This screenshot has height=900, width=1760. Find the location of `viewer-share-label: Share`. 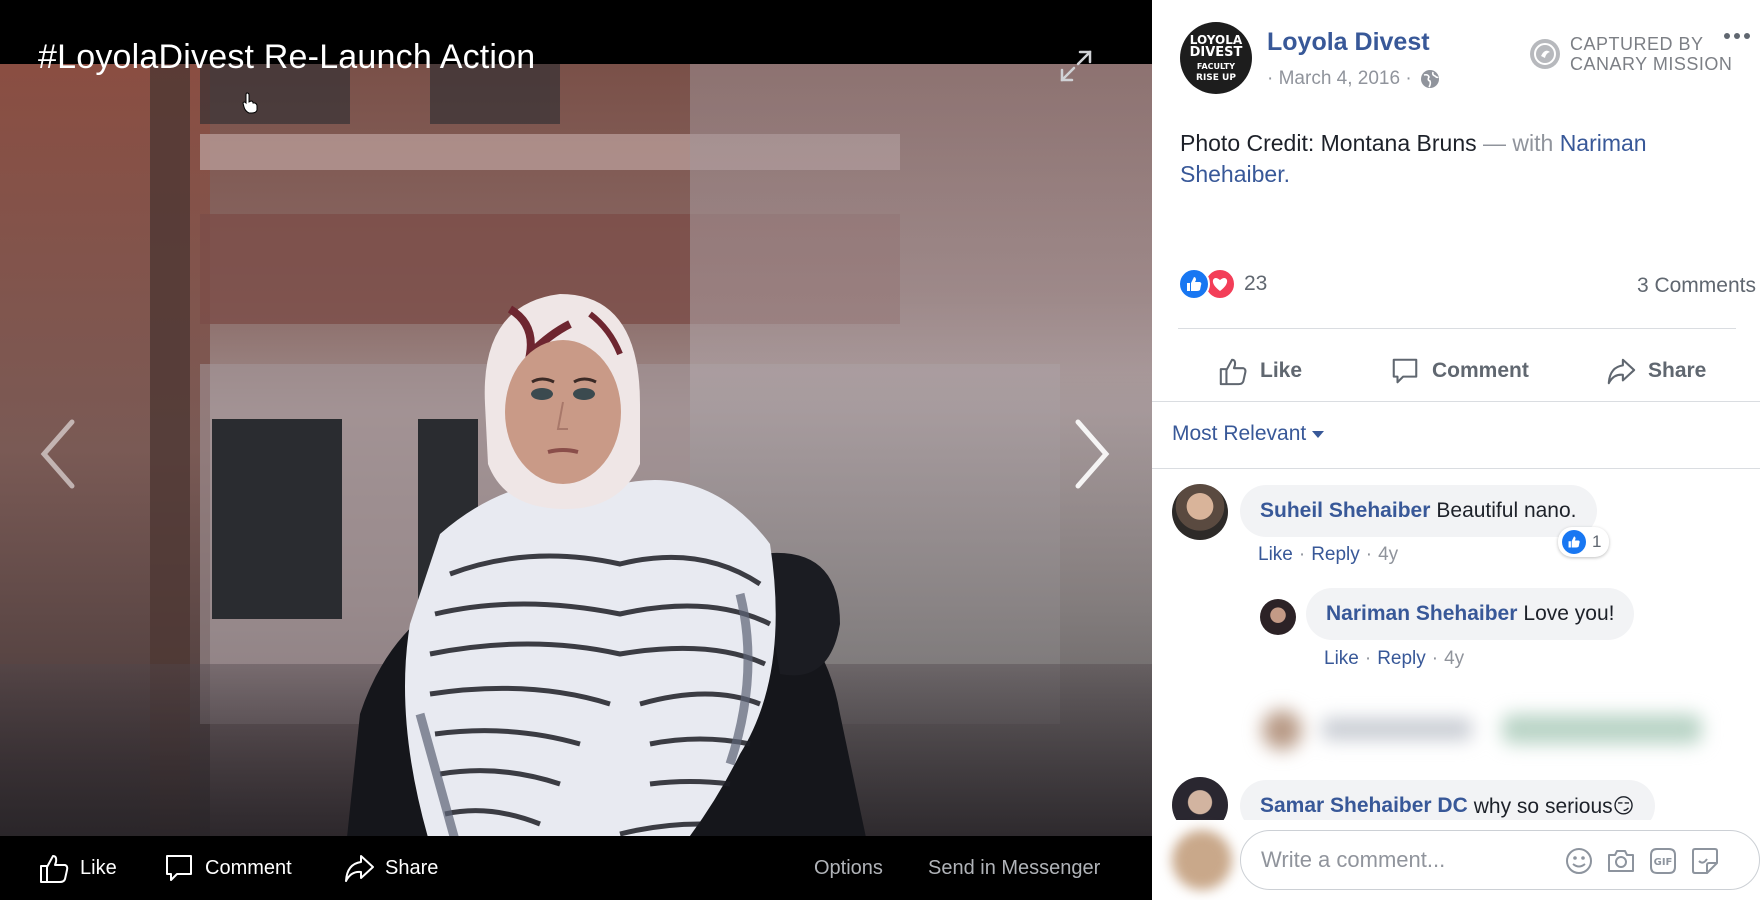

viewer-share-label: Share is located at coordinates (412, 867).